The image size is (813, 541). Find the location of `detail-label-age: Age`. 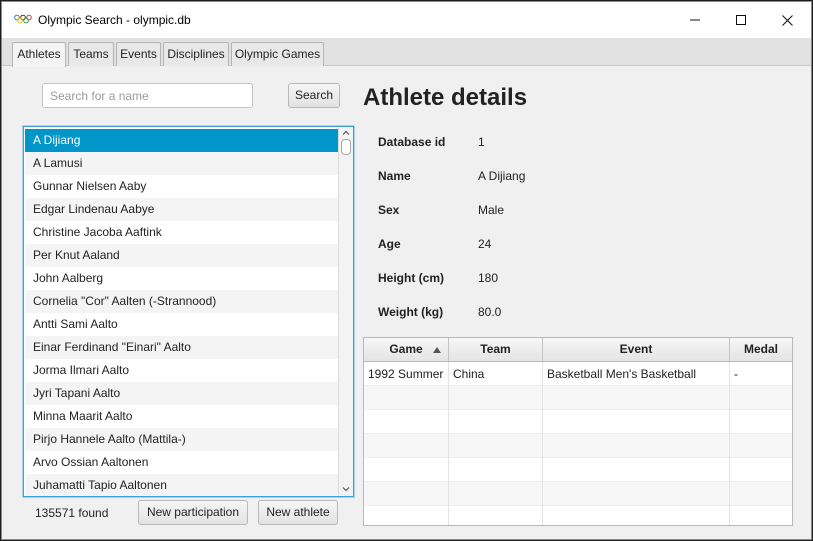

detail-label-age: Age is located at coordinates (389, 244).